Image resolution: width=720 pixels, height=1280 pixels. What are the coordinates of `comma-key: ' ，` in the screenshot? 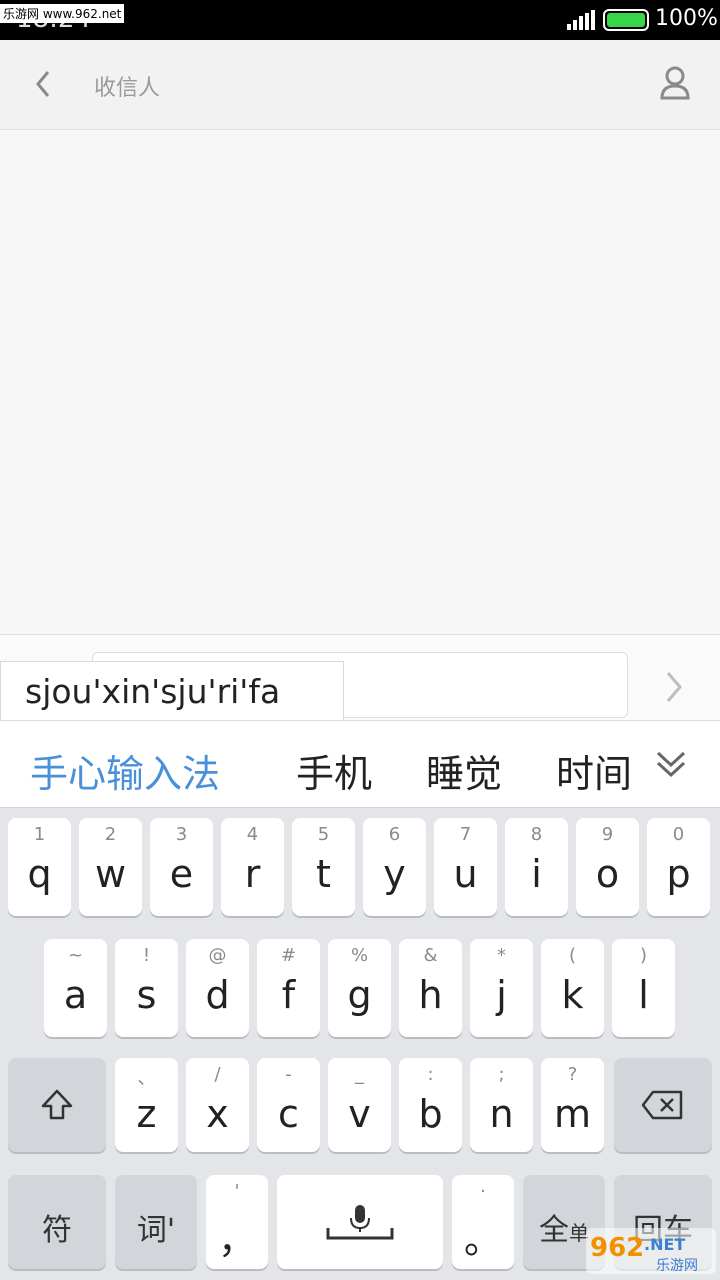 It's located at (237, 1222).